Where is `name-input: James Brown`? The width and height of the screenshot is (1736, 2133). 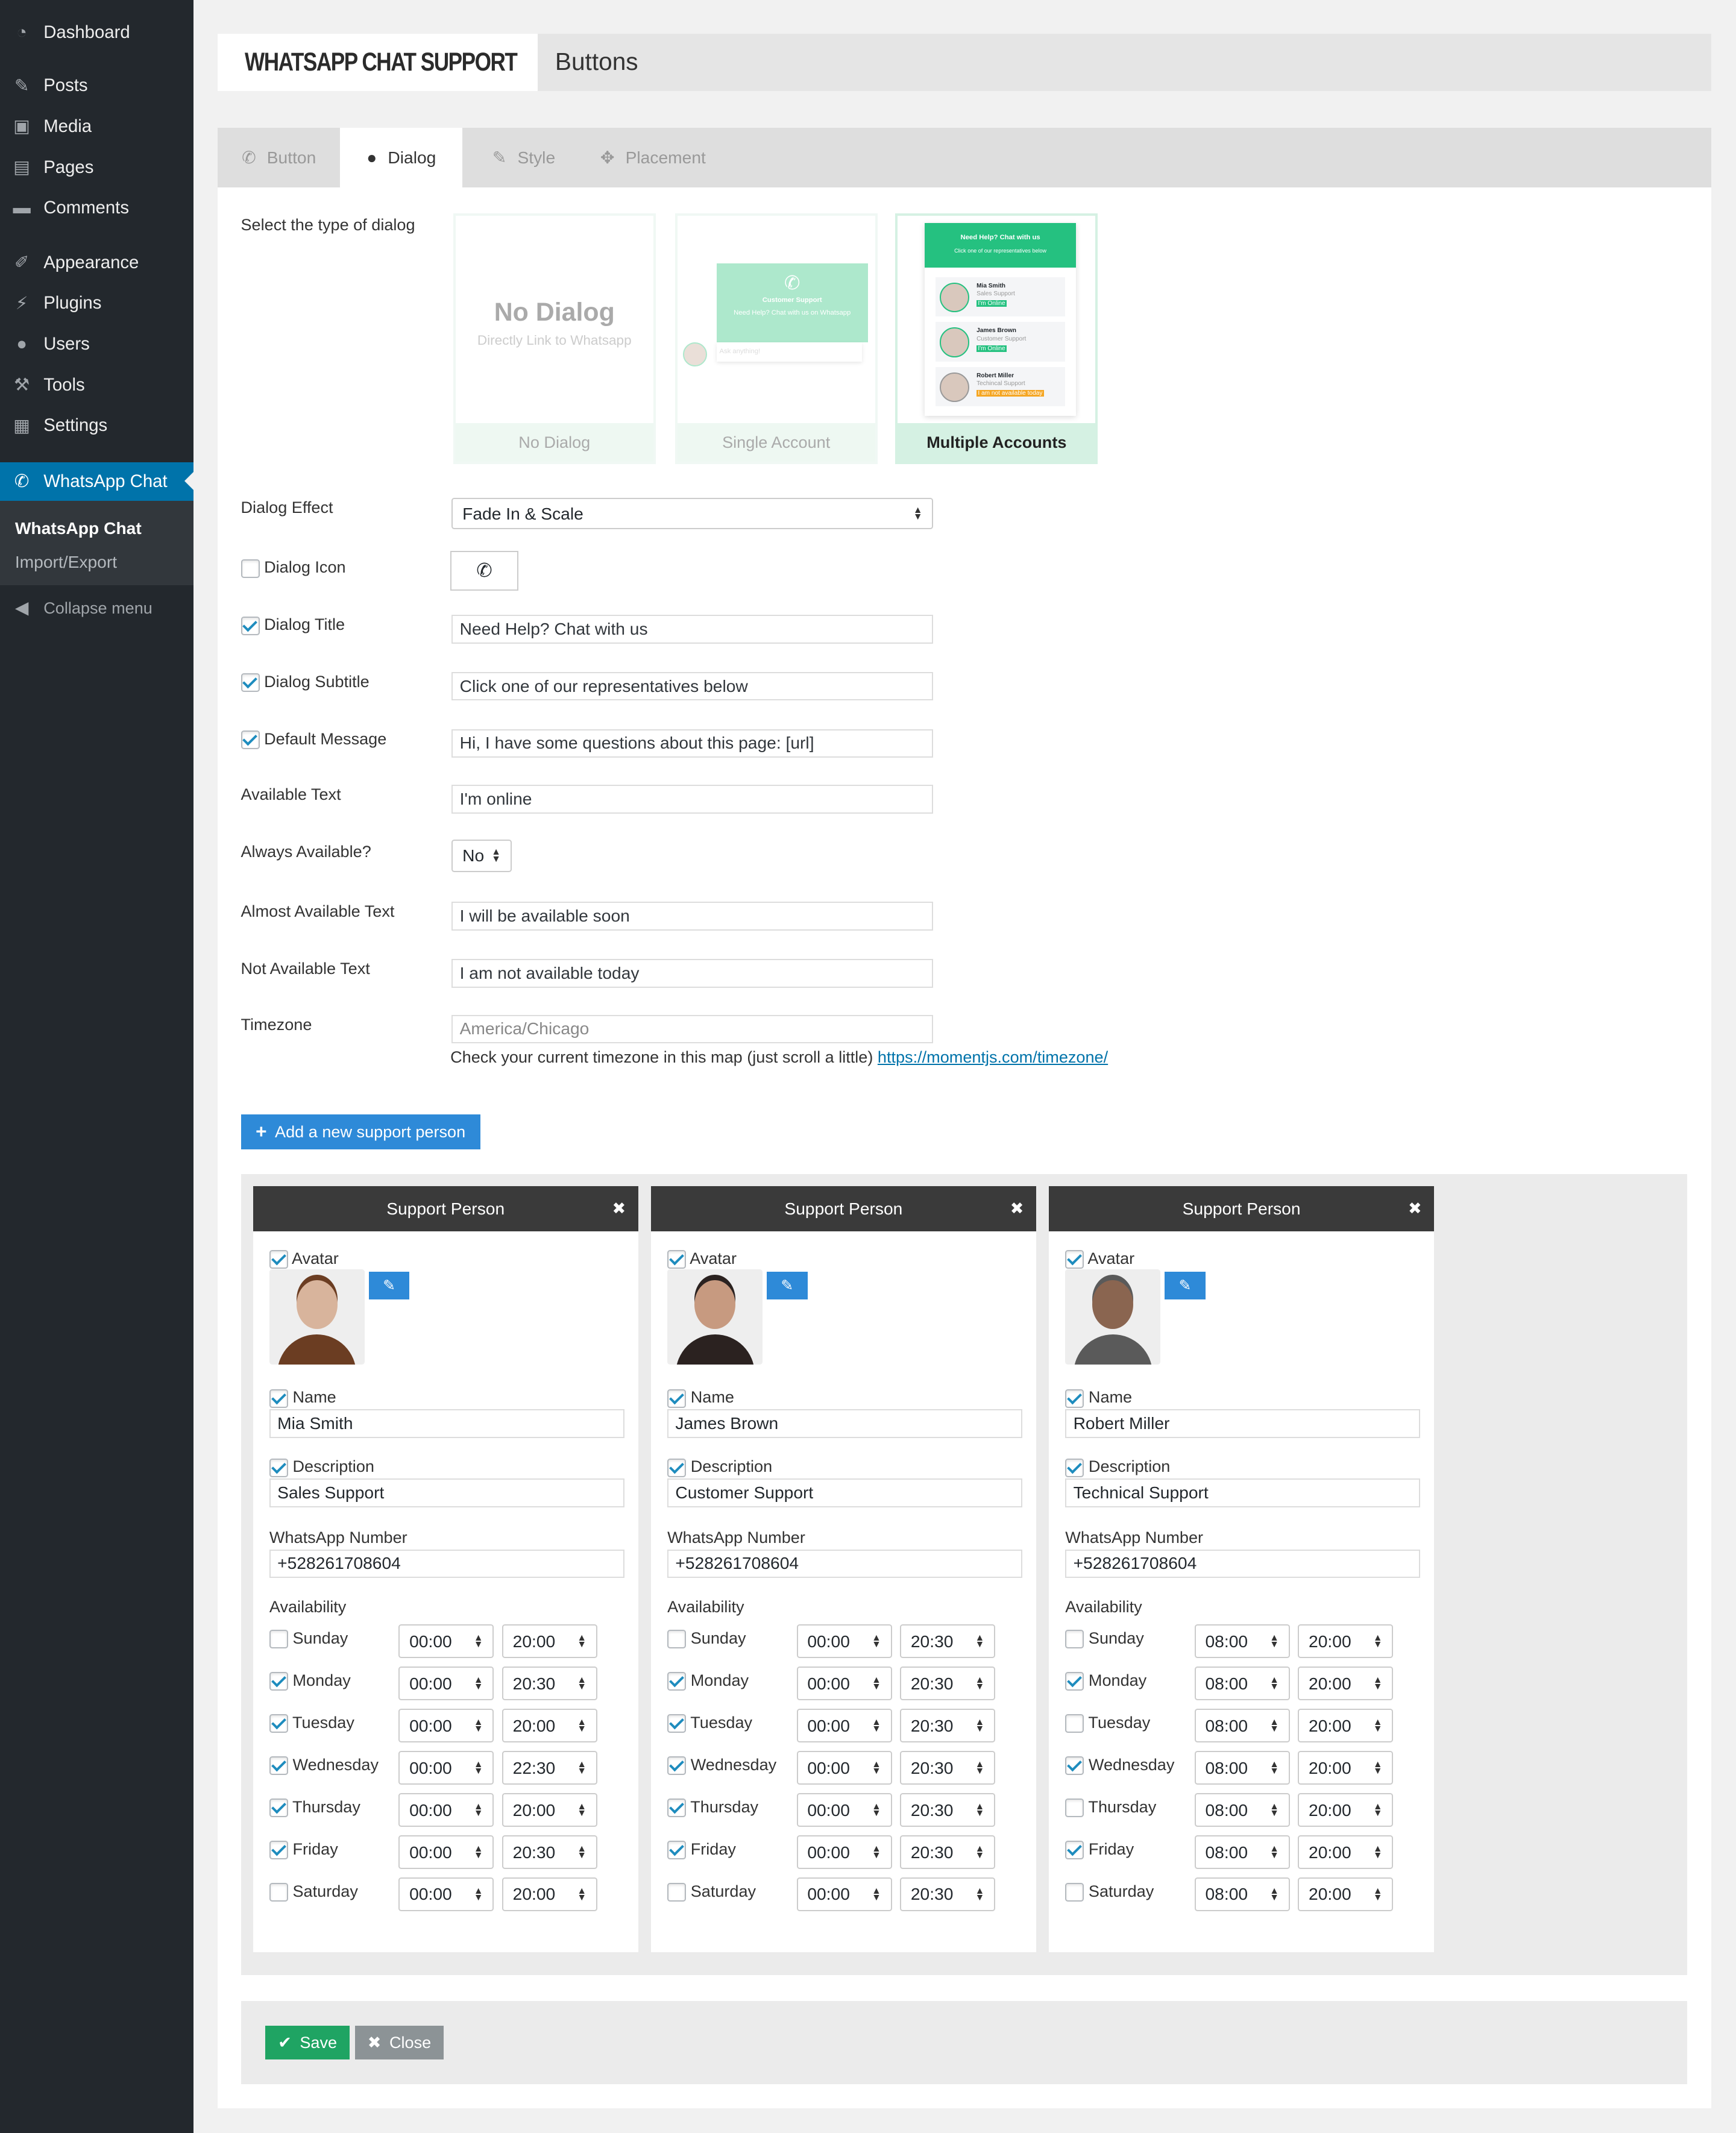 name-input: James Brown is located at coordinates (845, 1423).